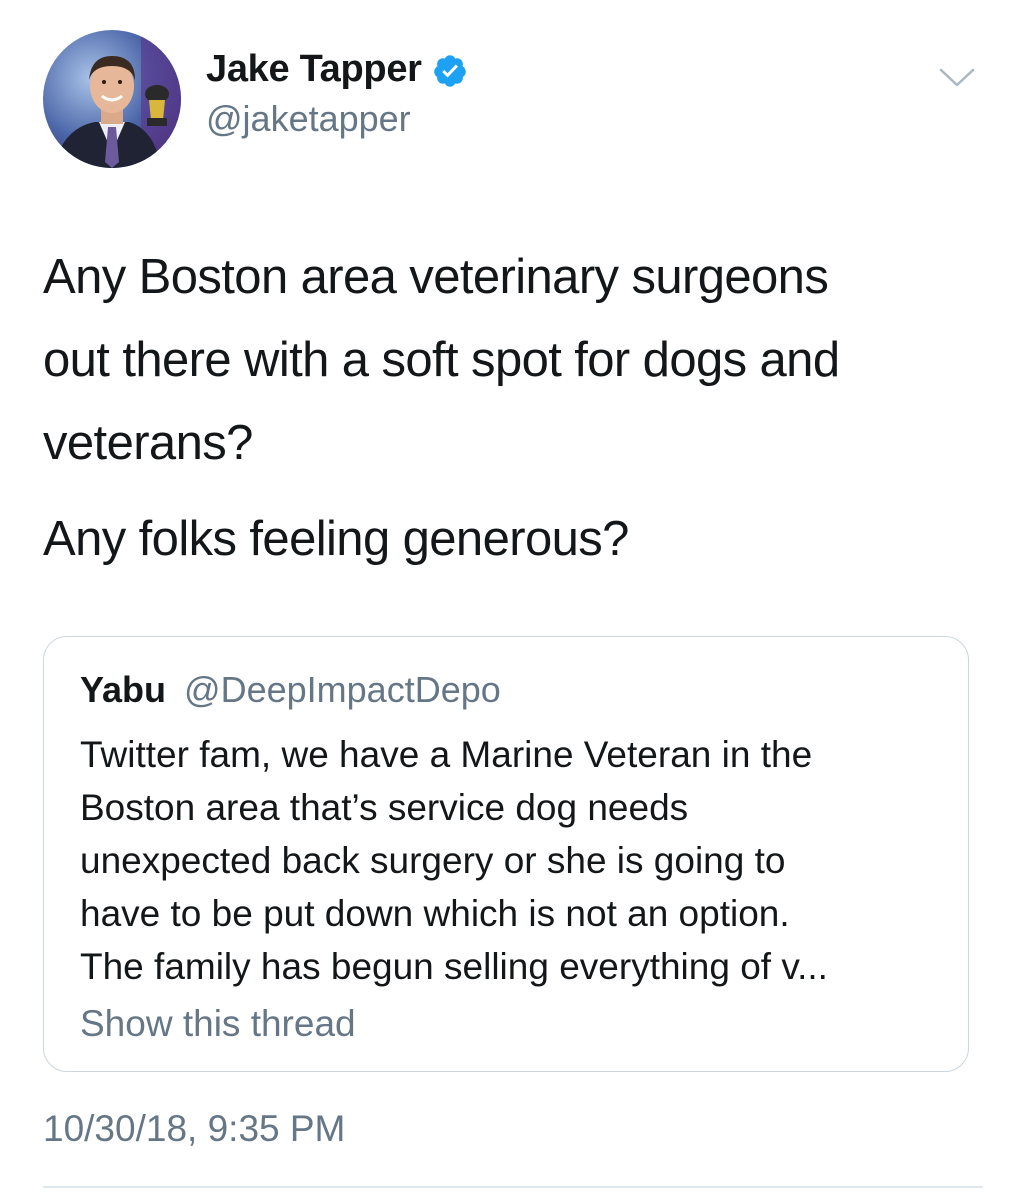 The height and width of the screenshot is (1200, 1013). What do you see at coordinates (450, 71) in the screenshot?
I see `verified-badge-icon` at bounding box center [450, 71].